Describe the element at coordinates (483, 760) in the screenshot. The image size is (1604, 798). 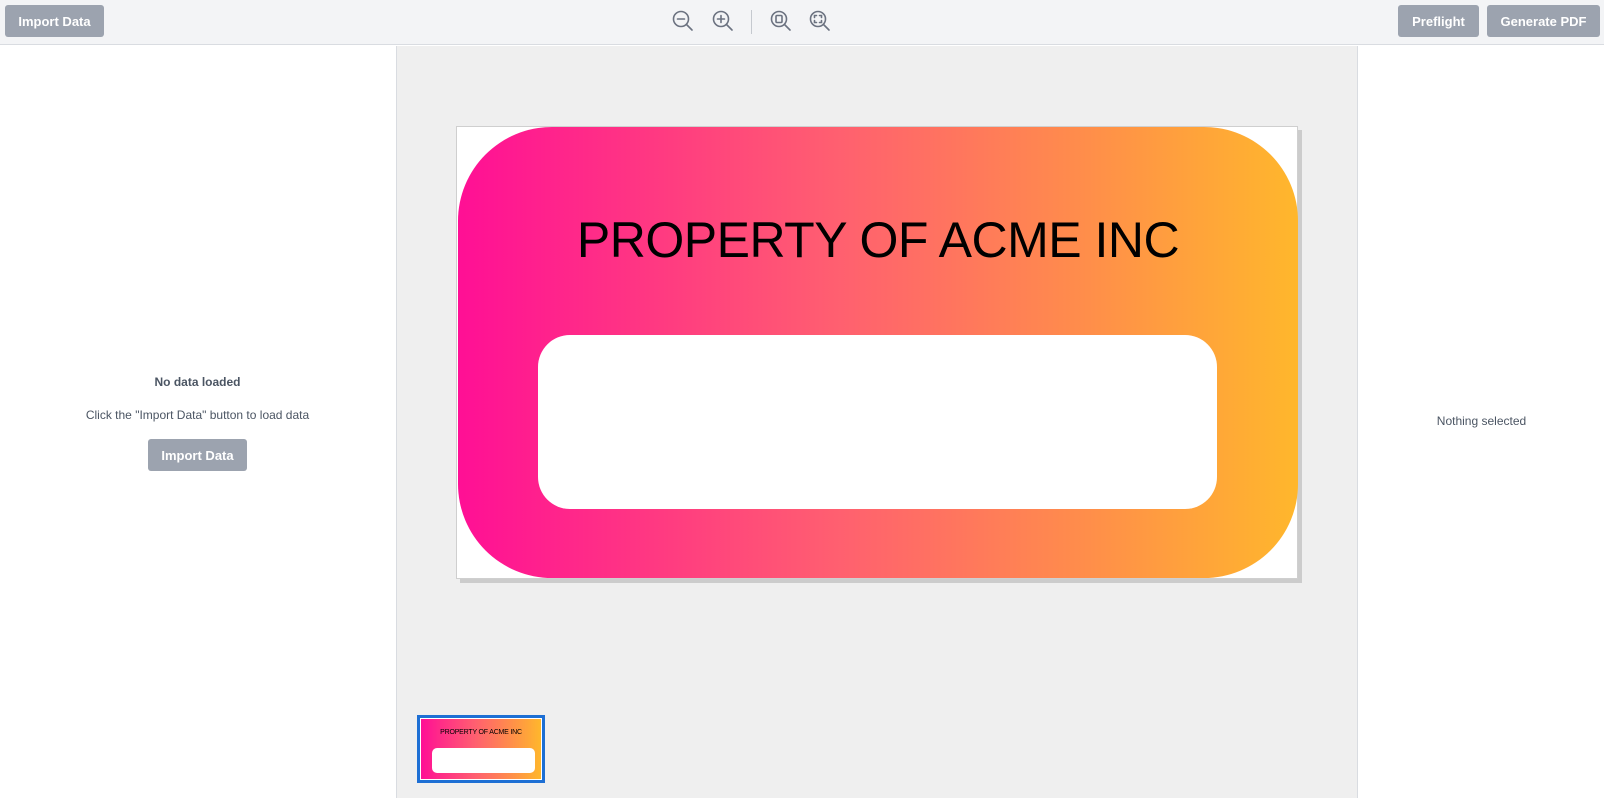
I see `thumbnail-white-box` at that location.